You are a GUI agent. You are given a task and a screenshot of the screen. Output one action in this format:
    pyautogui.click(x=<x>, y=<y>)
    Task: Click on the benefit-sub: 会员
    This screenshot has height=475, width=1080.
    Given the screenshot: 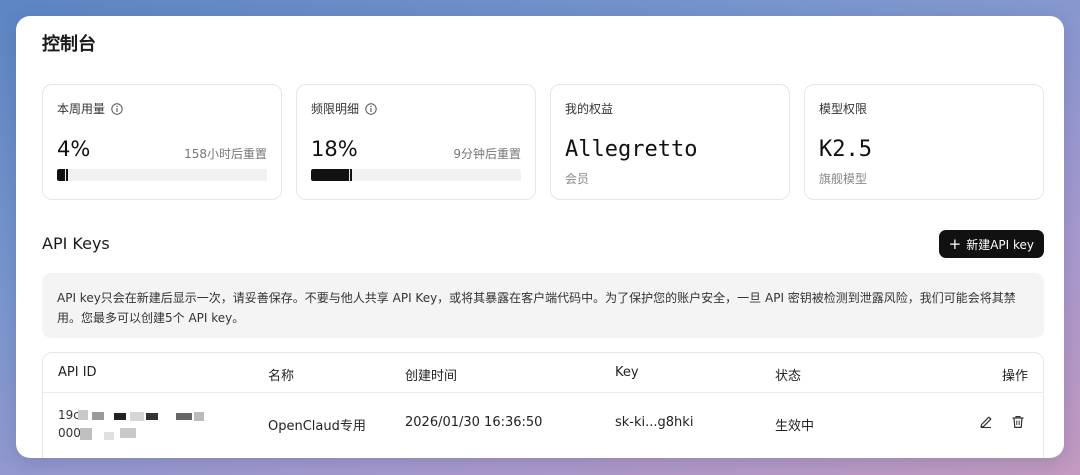 What is the action you would take?
    pyautogui.click(x=577, y=179)
    